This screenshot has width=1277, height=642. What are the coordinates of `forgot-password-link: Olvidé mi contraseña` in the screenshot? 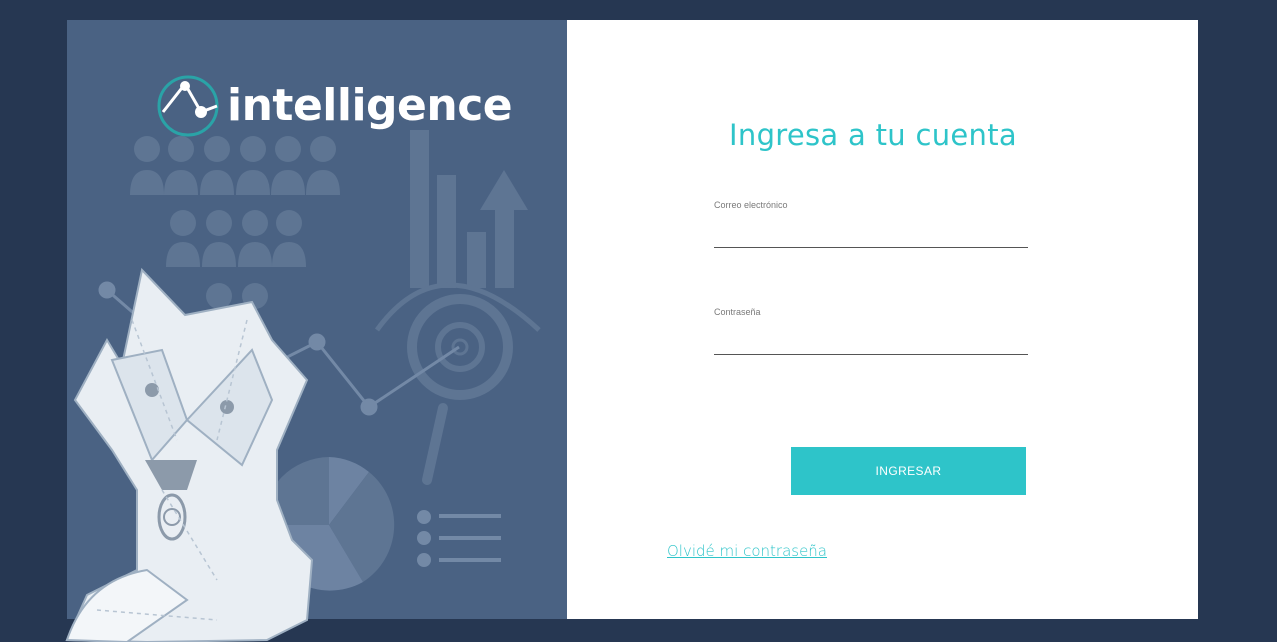 It's located at (747, 551).